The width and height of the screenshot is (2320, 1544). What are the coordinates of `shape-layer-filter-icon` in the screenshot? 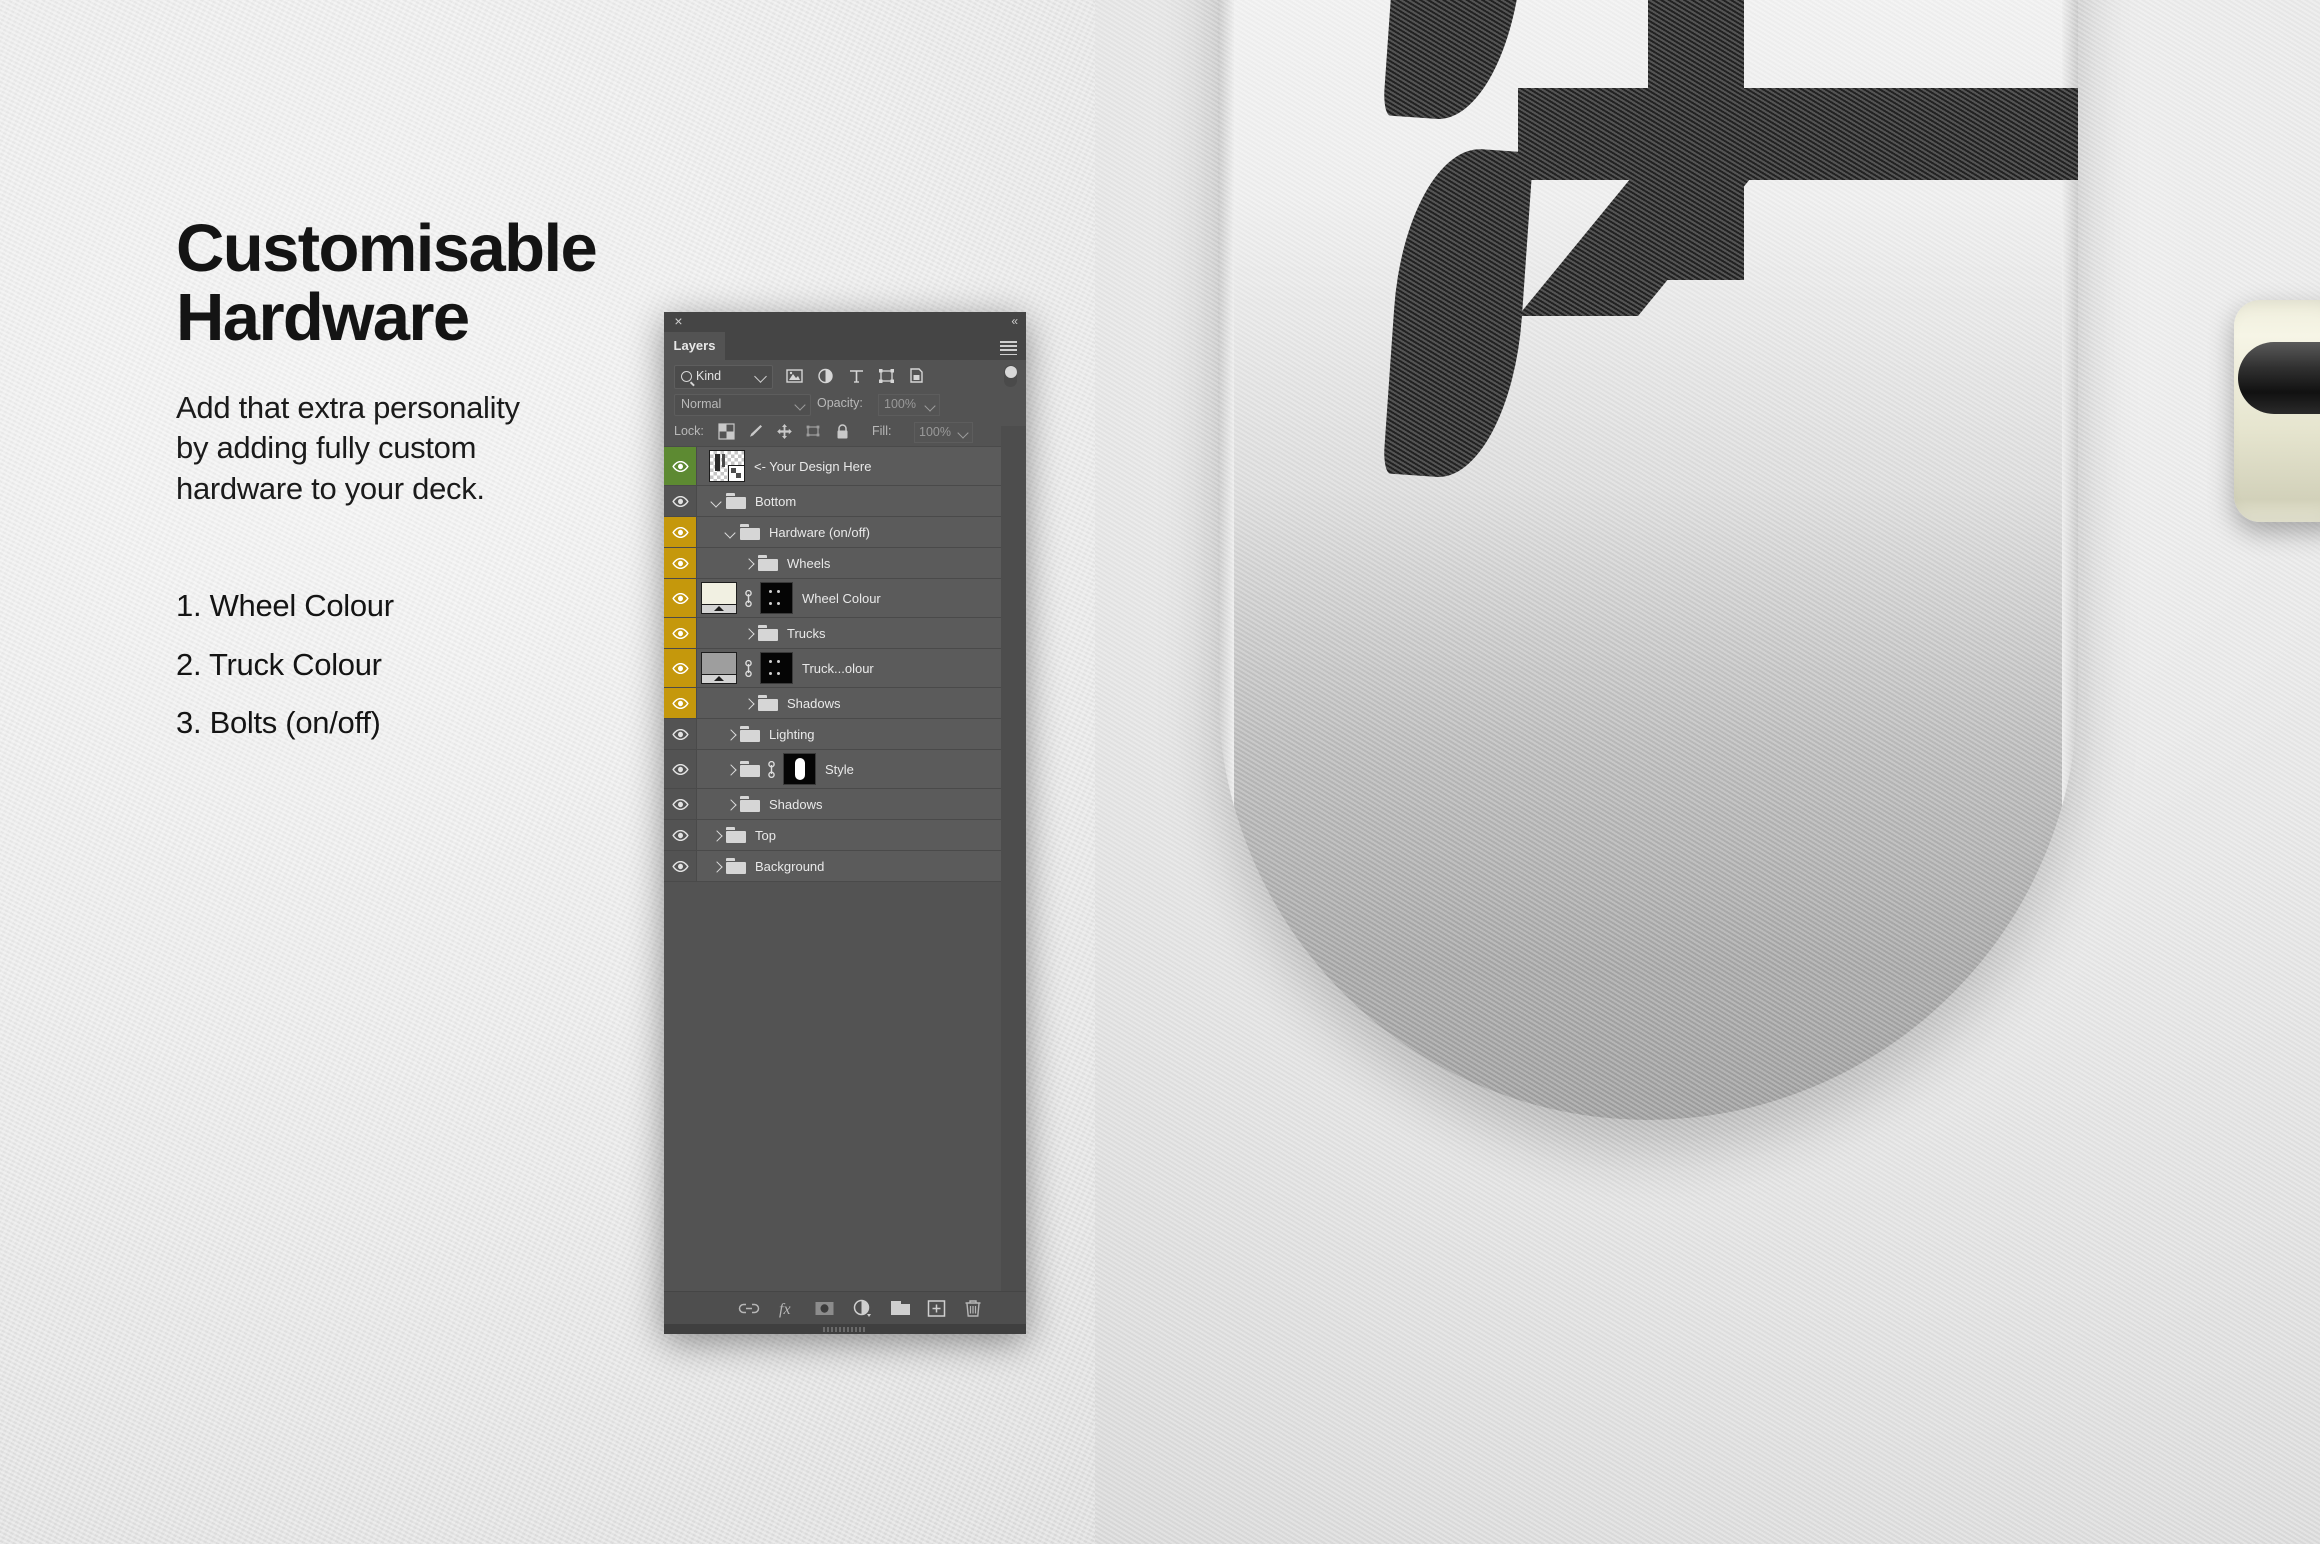 It's located at (886, 376).